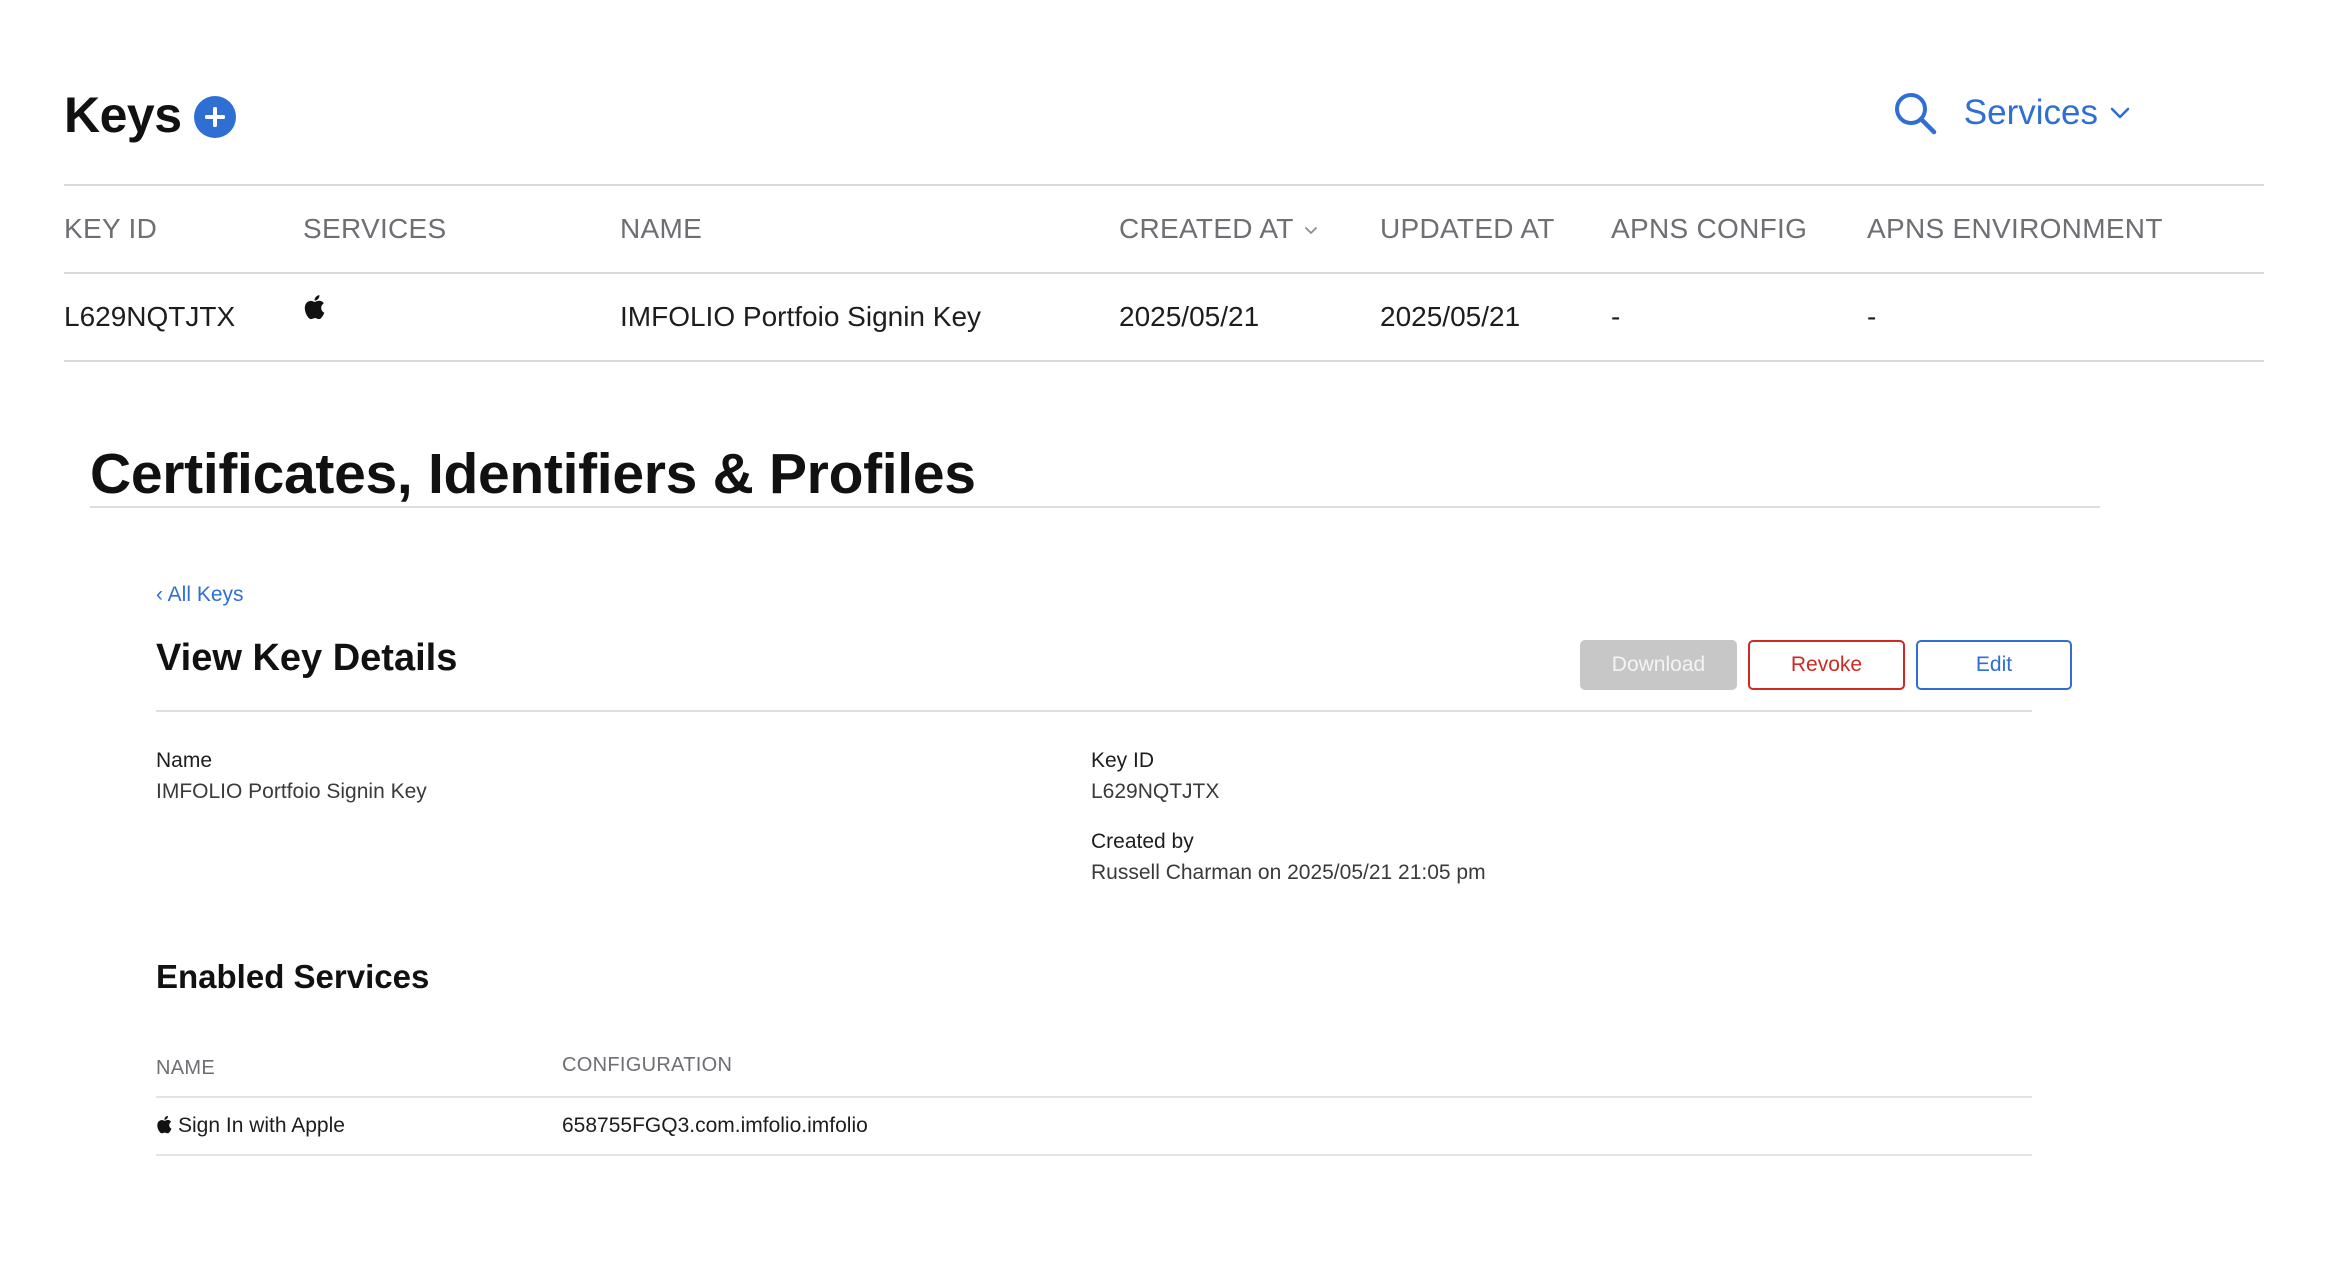 This screenshot has width=2332, height=1280. I want to click on column-header-created-at-label: CREATED AT, so click(1206, 228).